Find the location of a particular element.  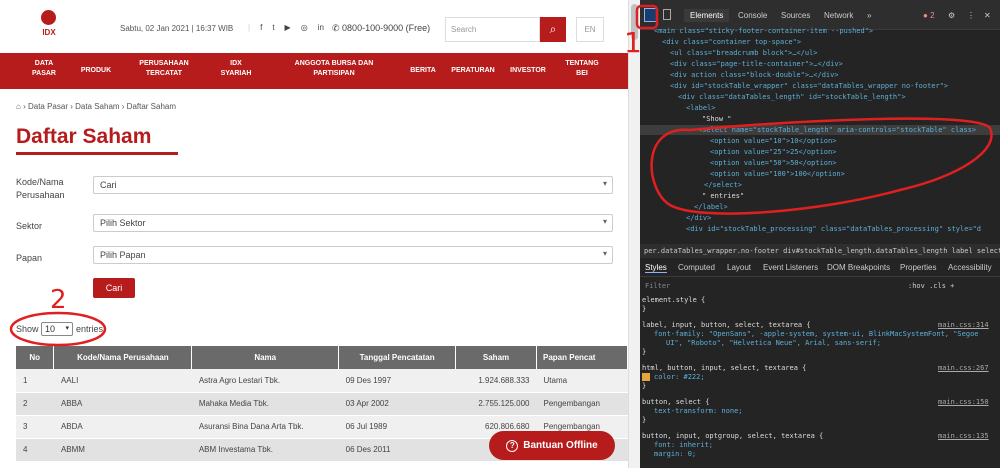

style-property: color: #222; is located at coordinates (679, 377).